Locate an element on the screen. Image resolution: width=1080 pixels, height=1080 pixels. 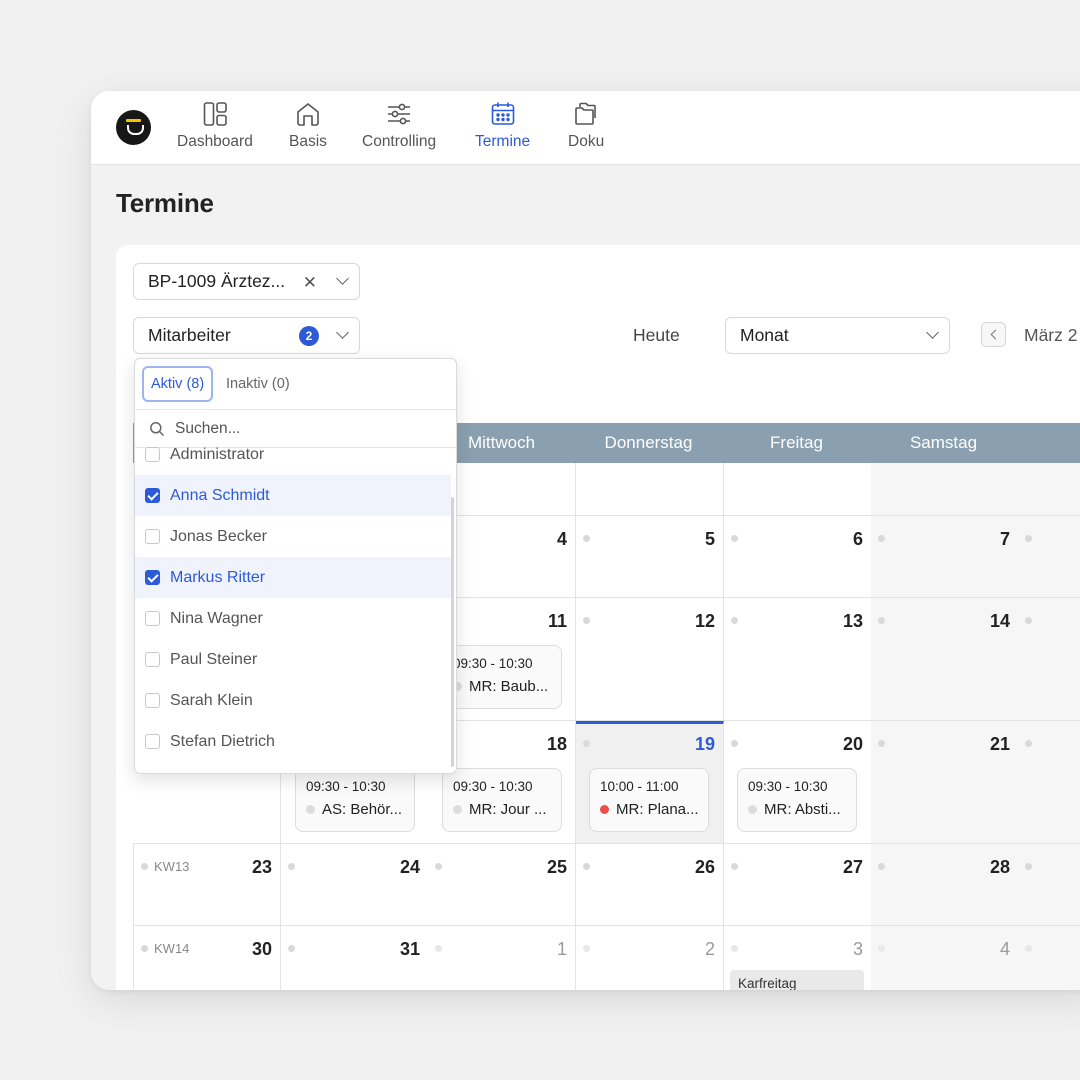
day-number: 24 is located at coordinates (409, 867).